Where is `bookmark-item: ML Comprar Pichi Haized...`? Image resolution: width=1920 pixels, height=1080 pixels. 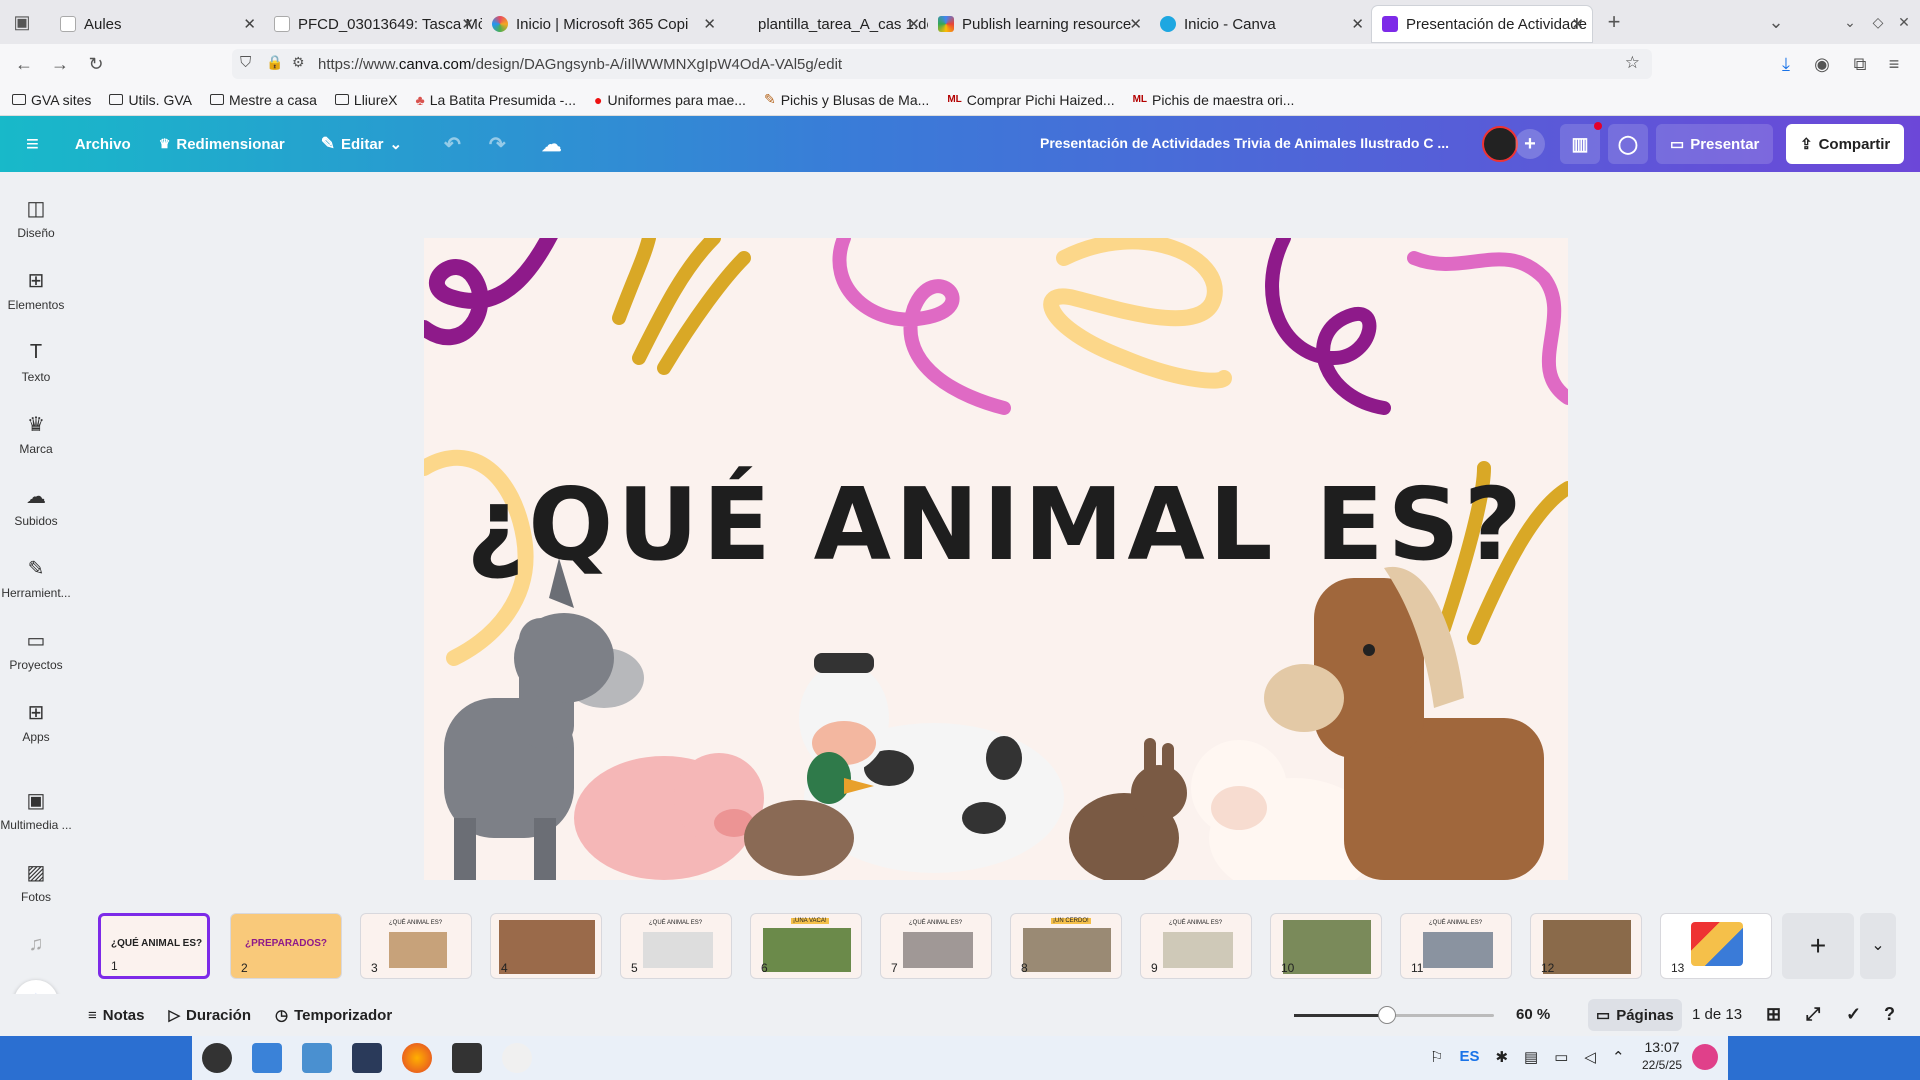
bookmark-item: ML Comprar Pichi Haized... is located at coordinates (1030, 100).